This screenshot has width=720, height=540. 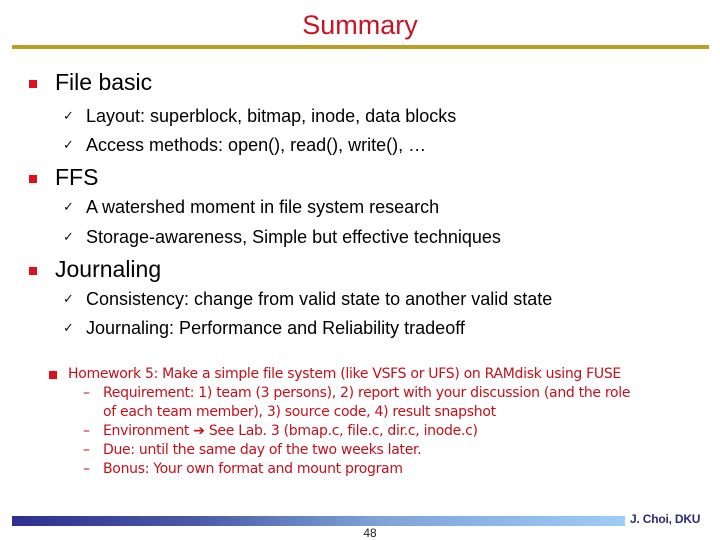 I want to click on slide-title: Summary, so click(x=360, y=25).